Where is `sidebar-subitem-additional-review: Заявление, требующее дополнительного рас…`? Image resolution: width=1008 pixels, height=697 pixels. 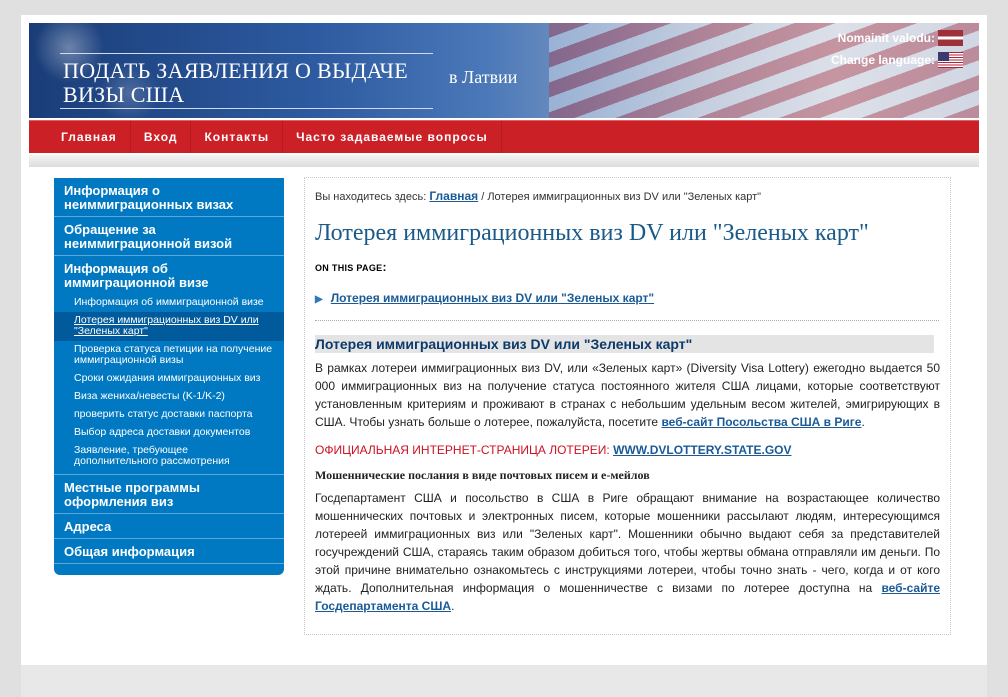
sidebar-subitem-additional-review: Заявление, требующее дополнительного рас… is located at coordinates (169, 456).